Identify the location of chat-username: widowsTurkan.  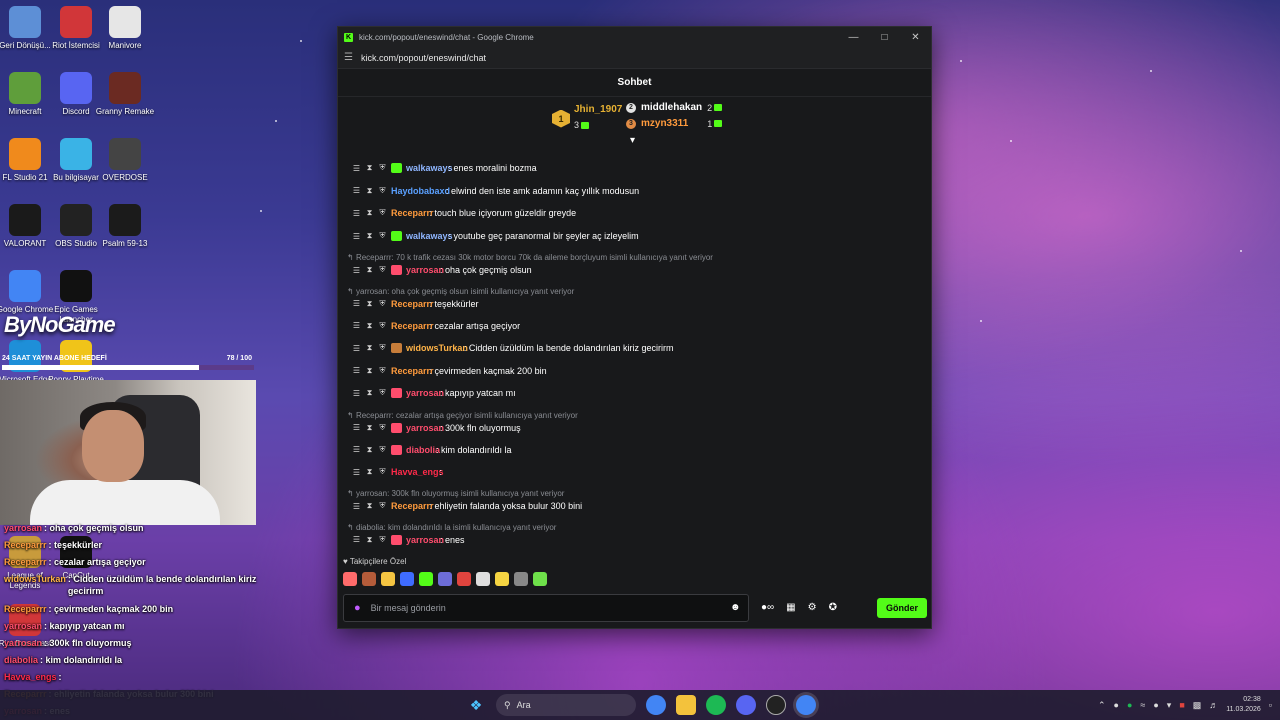
(437, 348).